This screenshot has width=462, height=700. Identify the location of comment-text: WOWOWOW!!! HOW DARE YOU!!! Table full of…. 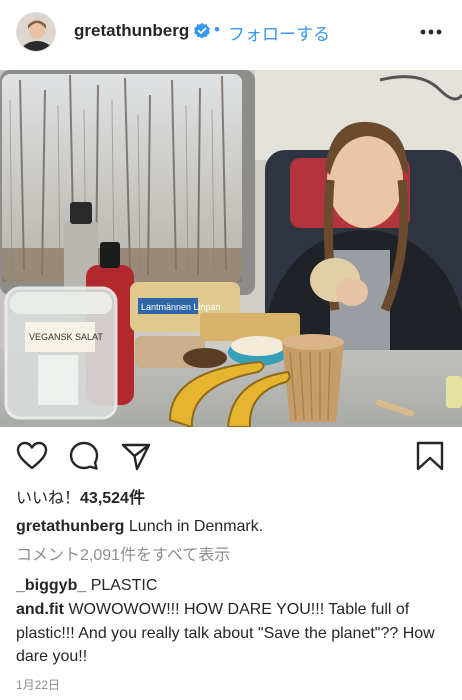
(225, 633).